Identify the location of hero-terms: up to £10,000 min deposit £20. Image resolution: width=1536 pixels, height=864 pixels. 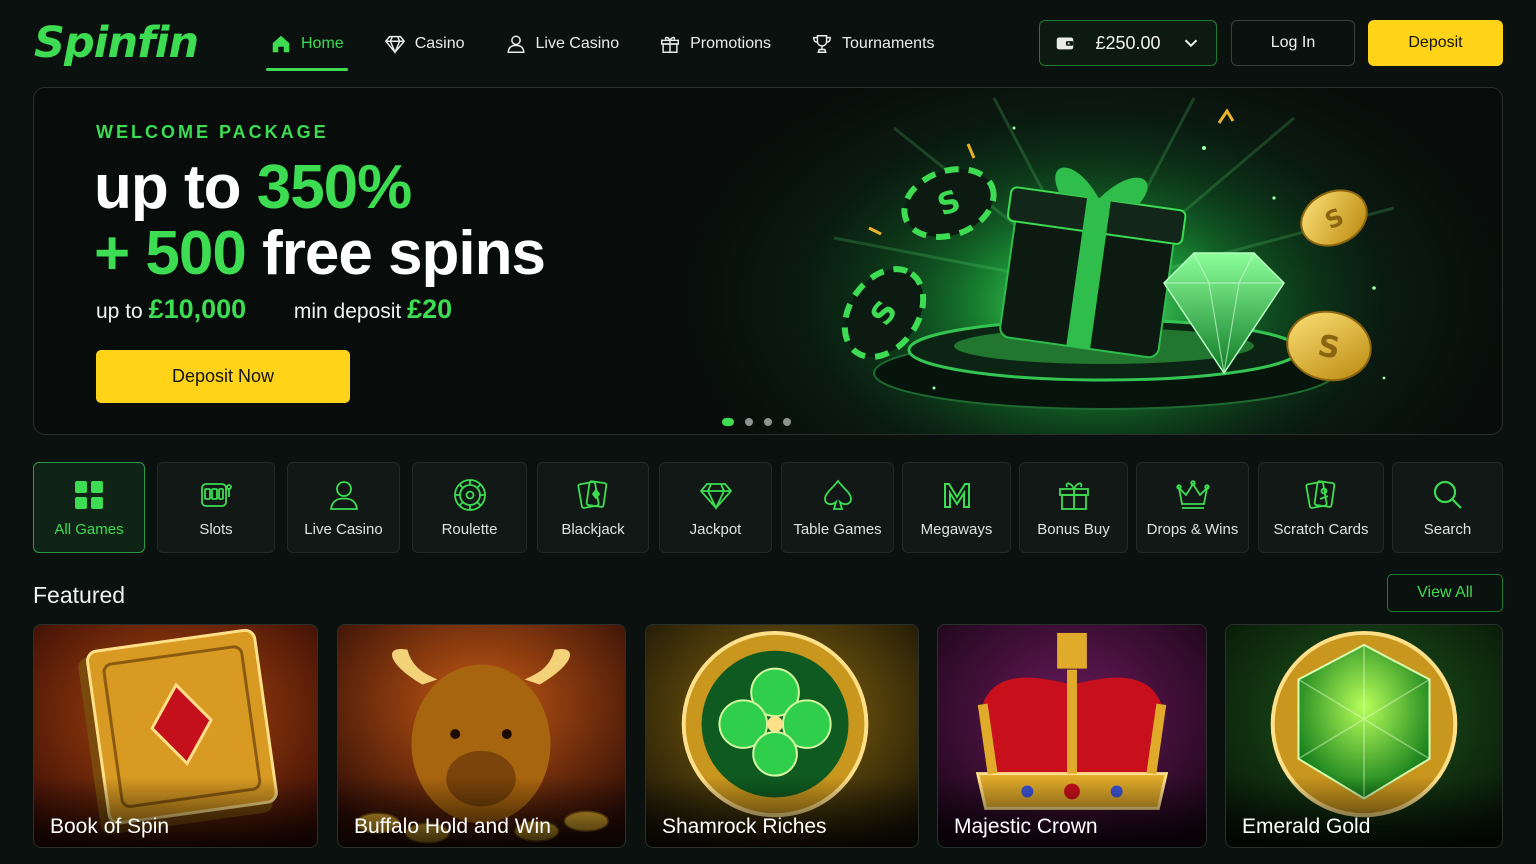
(274, 309).